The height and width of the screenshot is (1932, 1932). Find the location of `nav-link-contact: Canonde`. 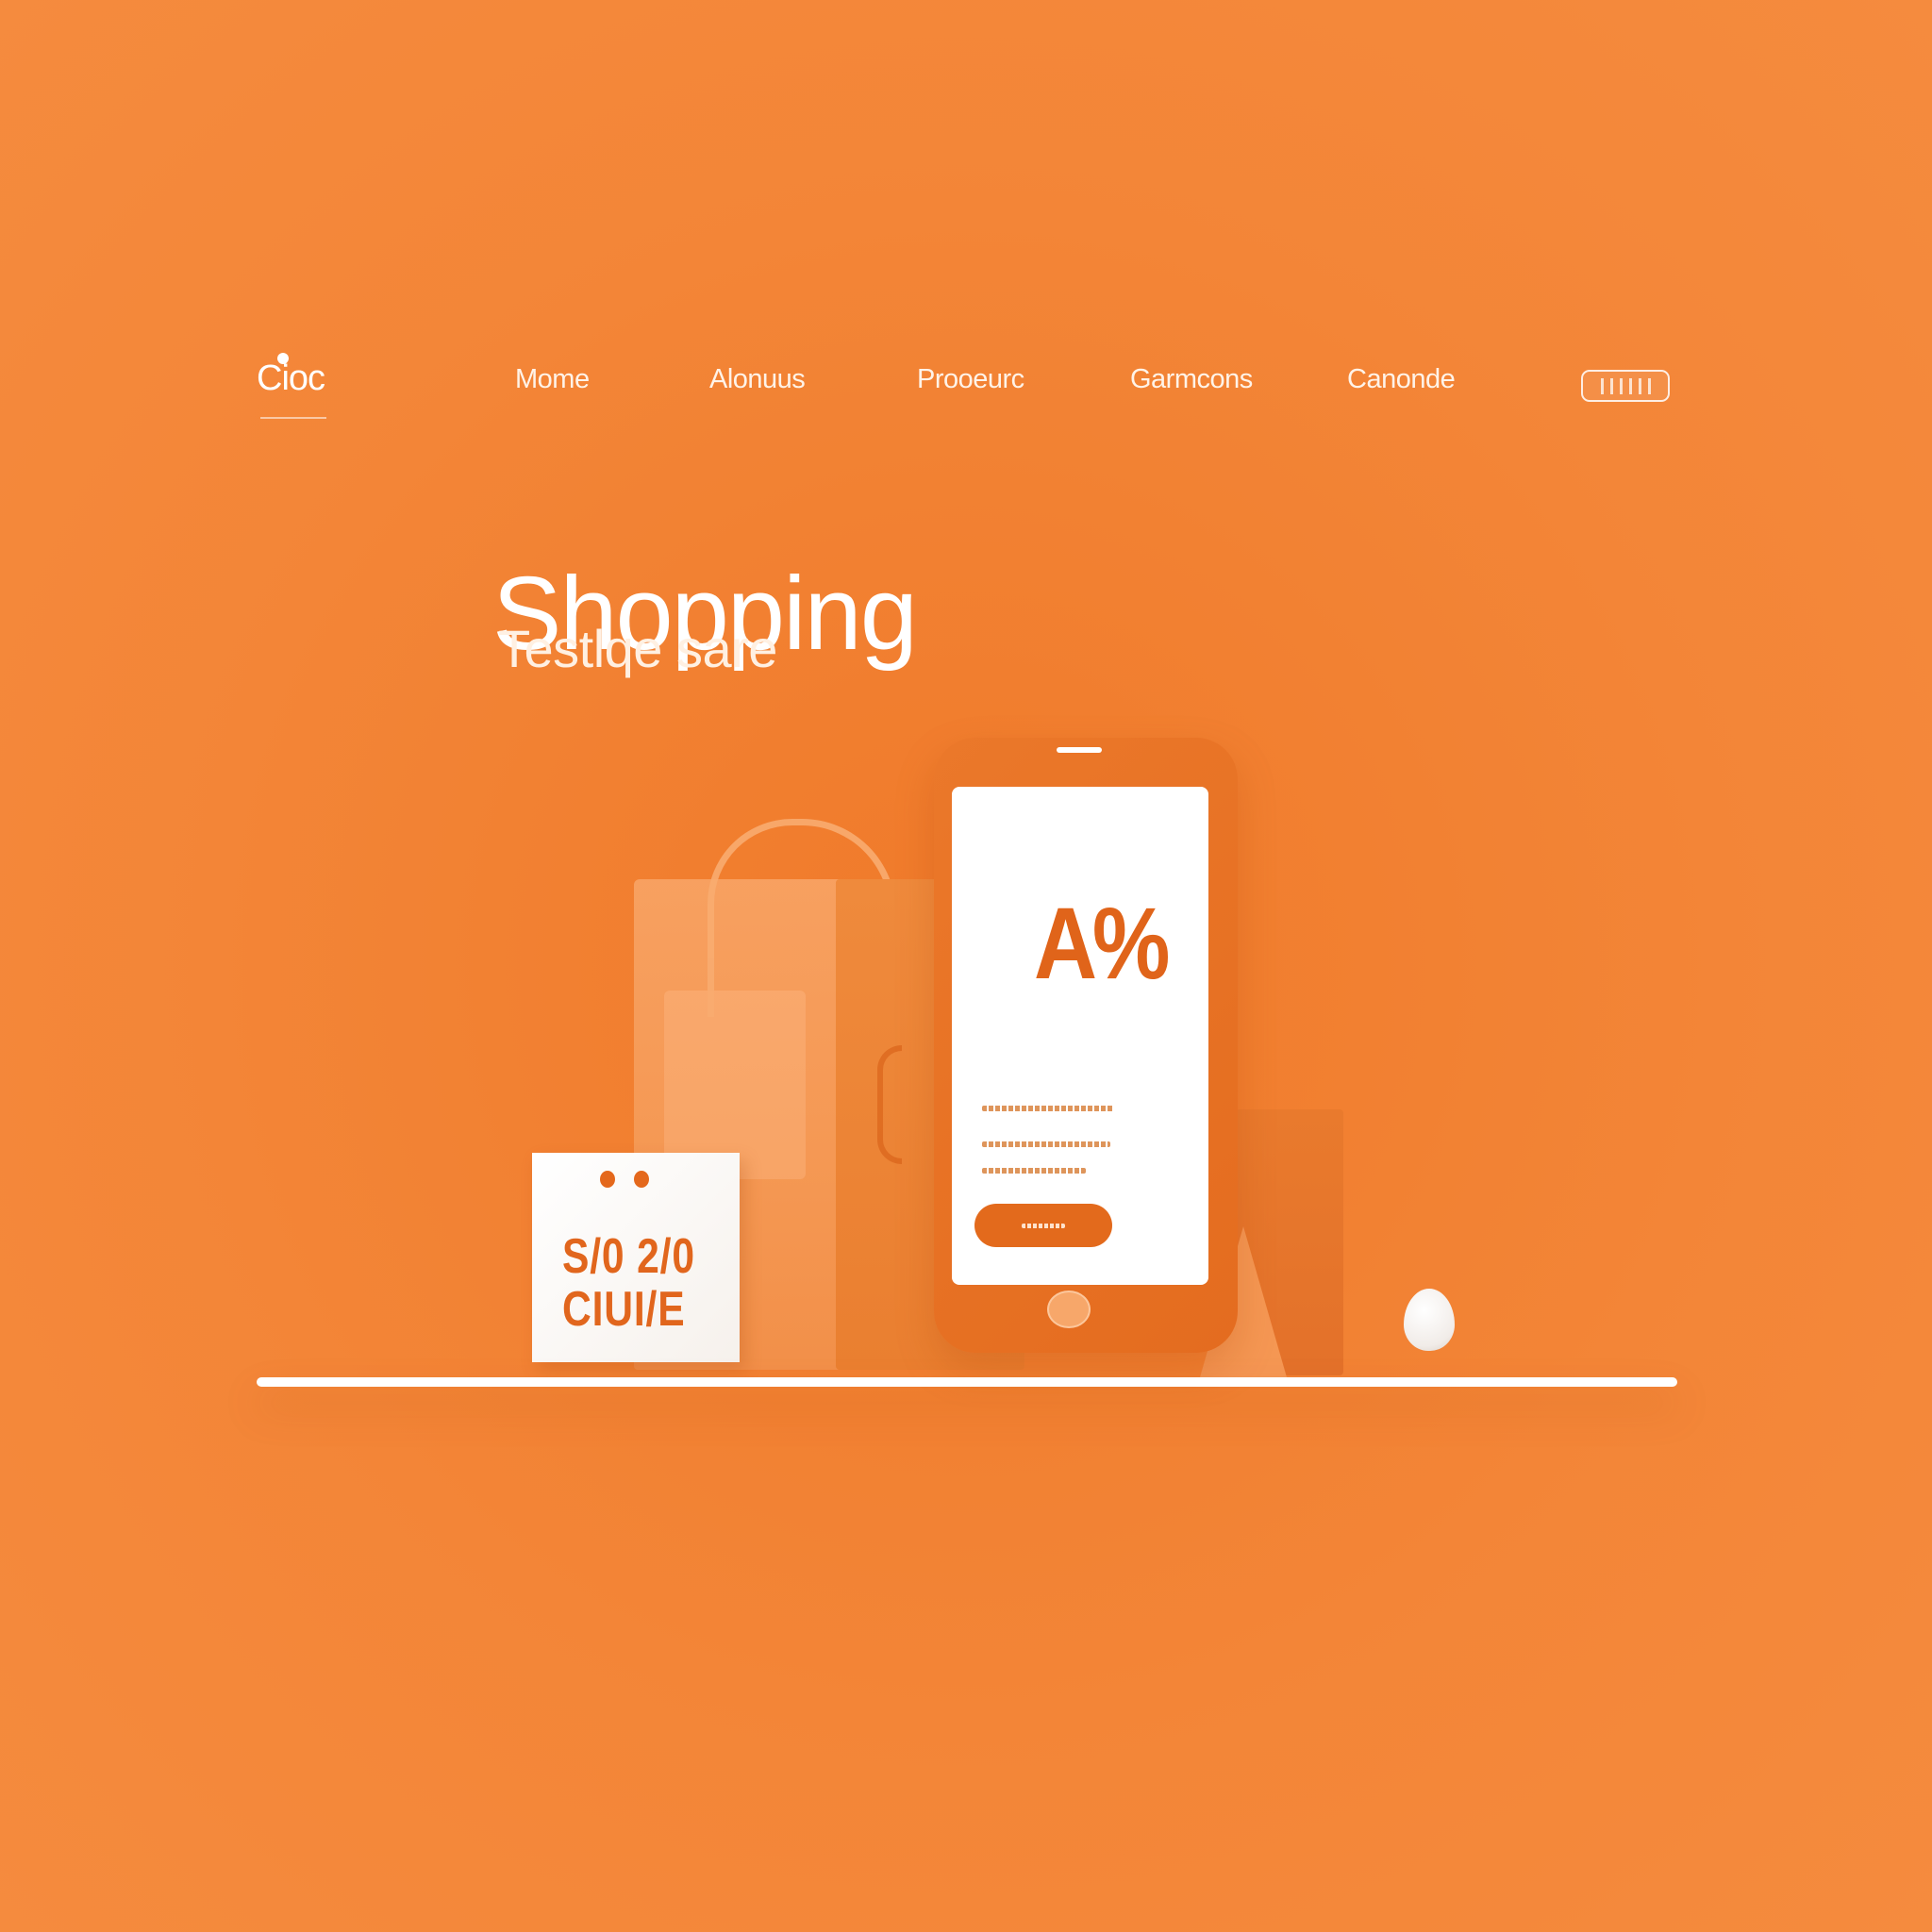

nav-link-contact: Canonde is located at coordinates (1402, 380).